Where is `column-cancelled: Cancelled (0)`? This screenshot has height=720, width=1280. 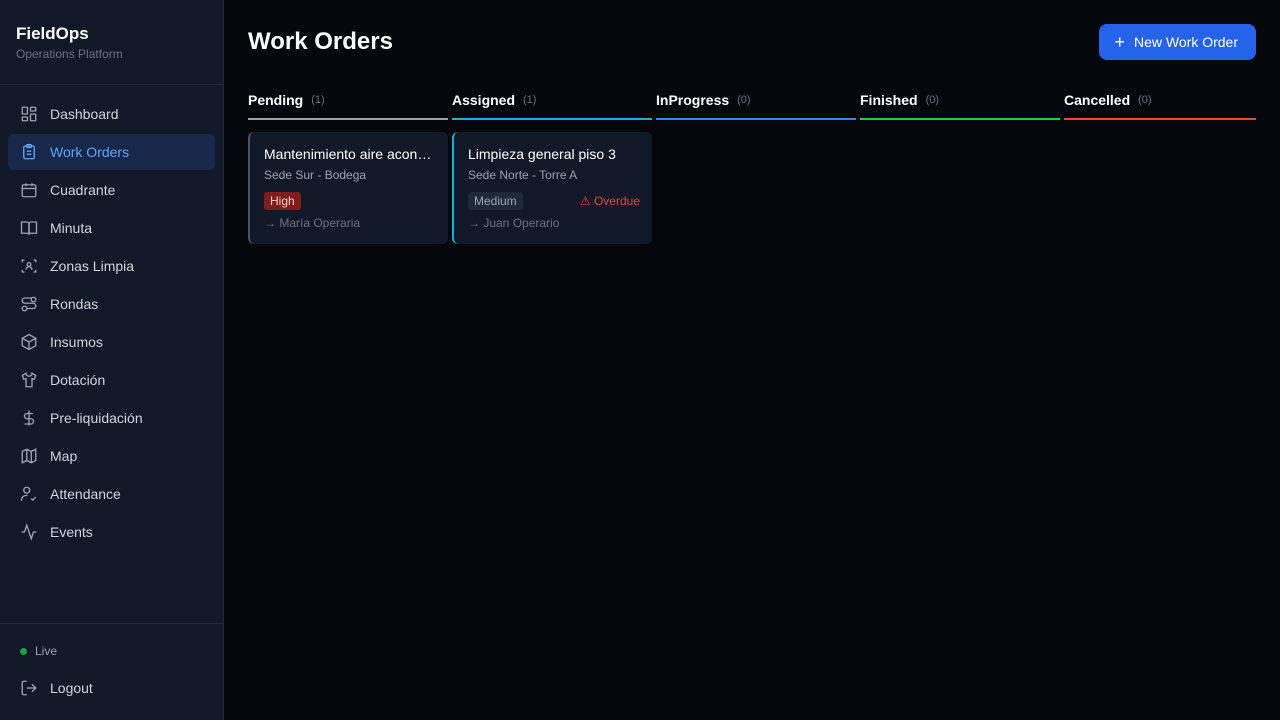 column-cancelled: Cancelled (0) is located at coordinates (1160, 103).